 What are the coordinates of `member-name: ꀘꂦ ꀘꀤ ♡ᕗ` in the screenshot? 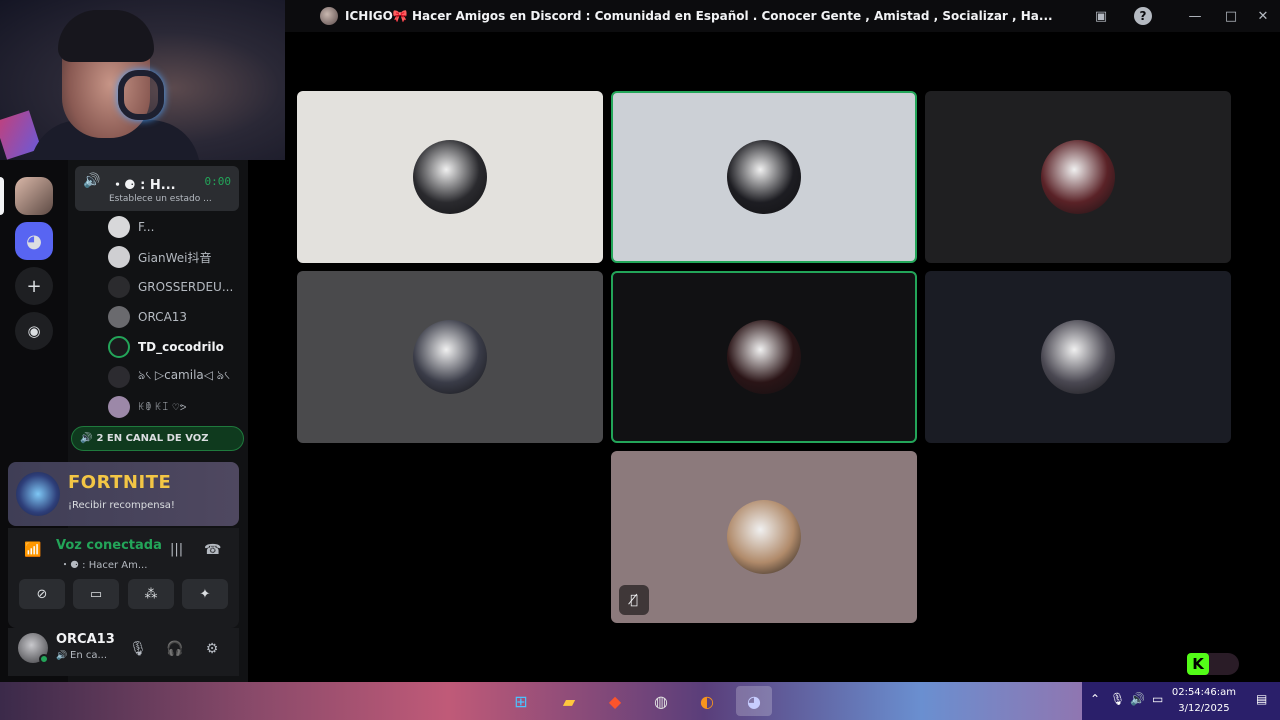 It's located at (162, 408).